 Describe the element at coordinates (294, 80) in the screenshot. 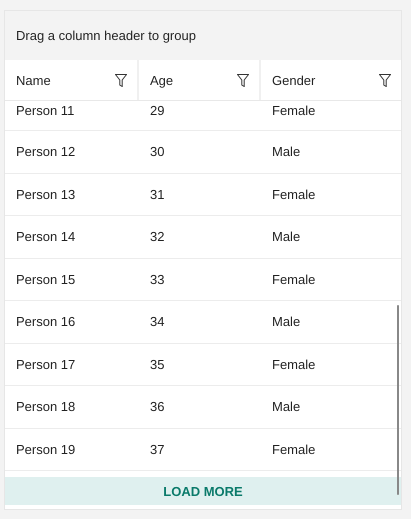

I see `column-title: Gender` at that location.